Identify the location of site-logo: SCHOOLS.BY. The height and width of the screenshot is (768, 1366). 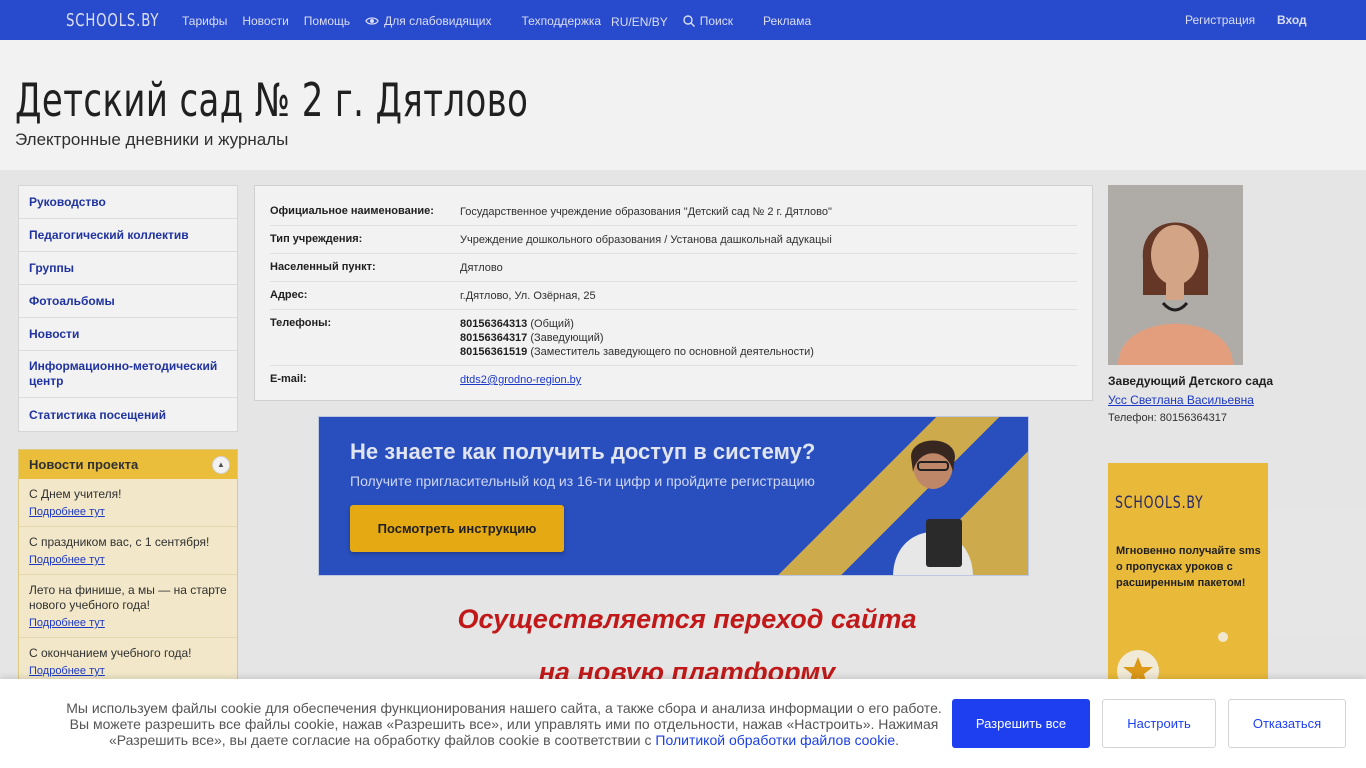
(112, 20).